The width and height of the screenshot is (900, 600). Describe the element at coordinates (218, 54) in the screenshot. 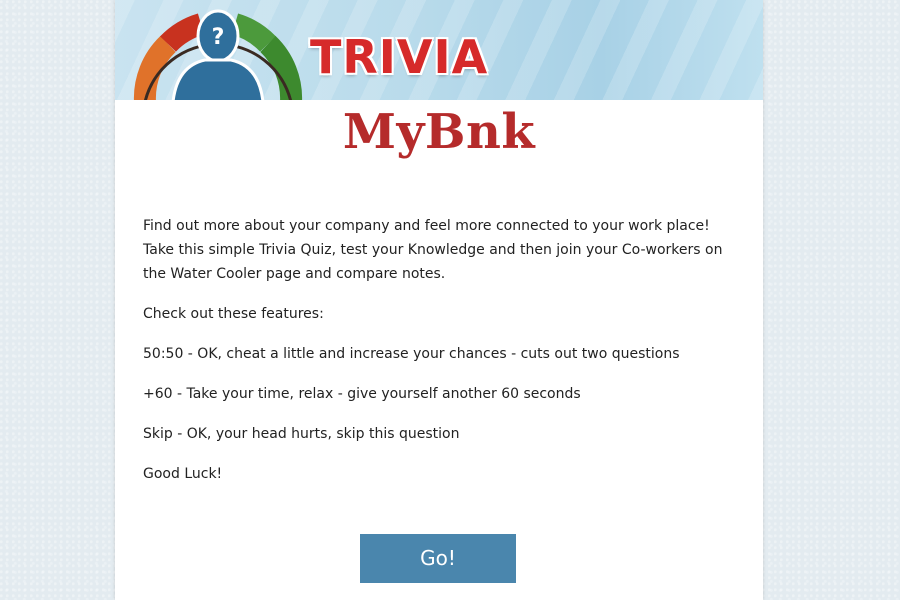

I see `person-question-gauge-icon: ?` at that location.